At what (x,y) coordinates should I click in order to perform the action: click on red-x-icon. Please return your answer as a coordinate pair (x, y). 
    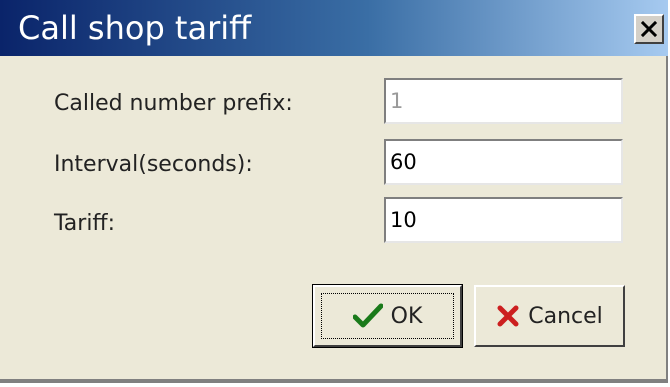
    Looking at the image, I should click on (508, 316).